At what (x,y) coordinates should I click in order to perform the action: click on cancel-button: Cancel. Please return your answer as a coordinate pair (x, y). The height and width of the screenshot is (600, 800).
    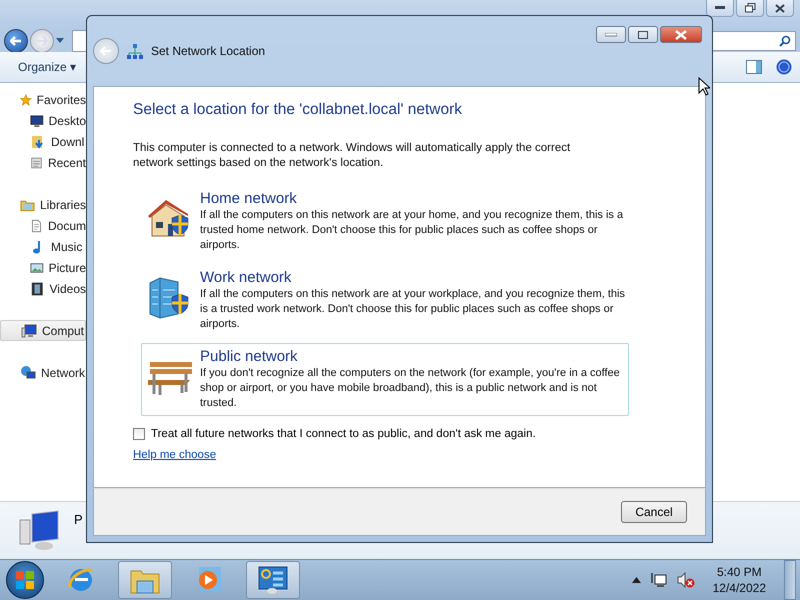
    Looking at the image, I should click on (654, 512).